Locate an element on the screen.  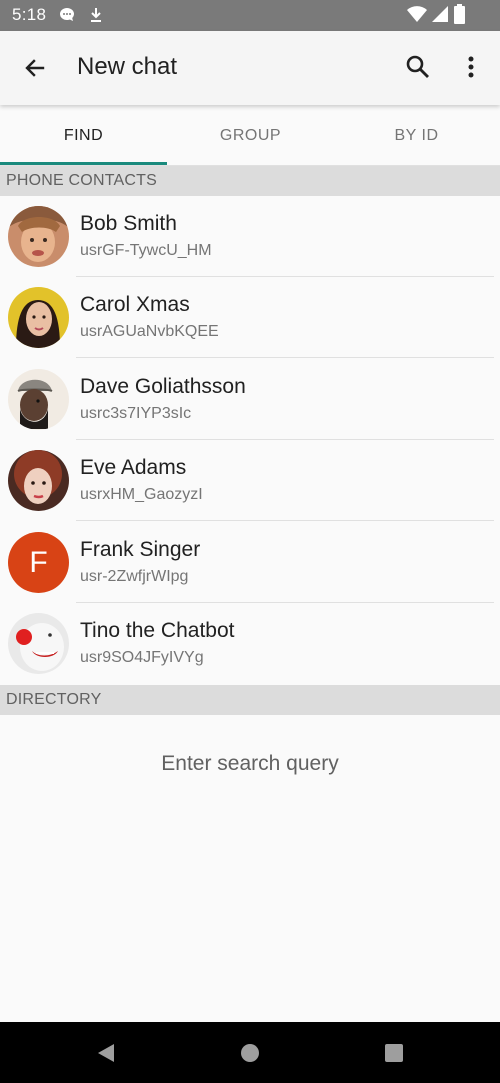
home-circle-icon is located at coordinates (250, 1053).